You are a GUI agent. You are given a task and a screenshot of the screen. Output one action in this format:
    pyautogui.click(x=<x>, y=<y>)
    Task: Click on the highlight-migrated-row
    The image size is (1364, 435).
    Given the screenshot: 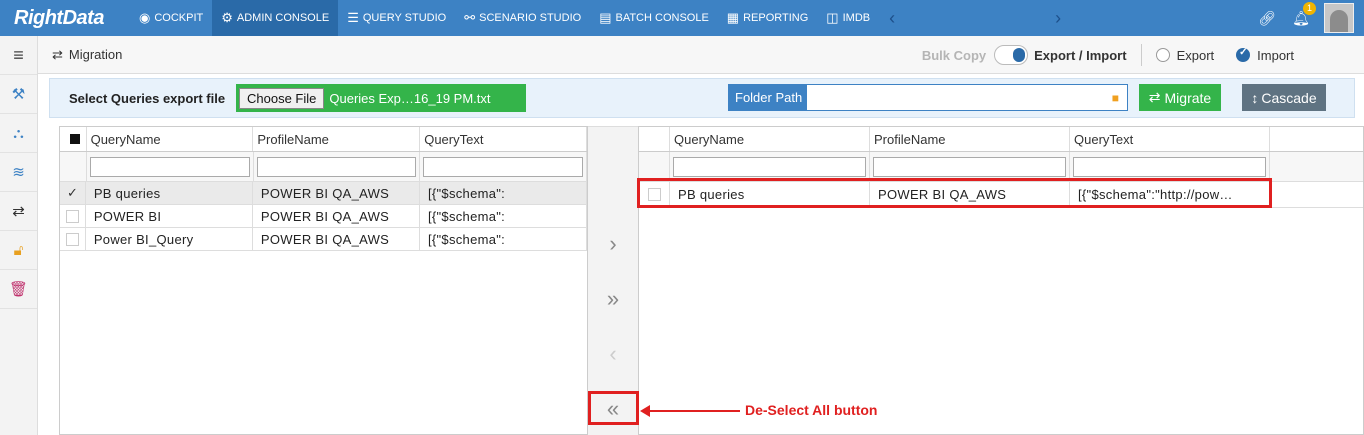 What is the action you would take?
    pyautogui.click(x=954, y=193)
    